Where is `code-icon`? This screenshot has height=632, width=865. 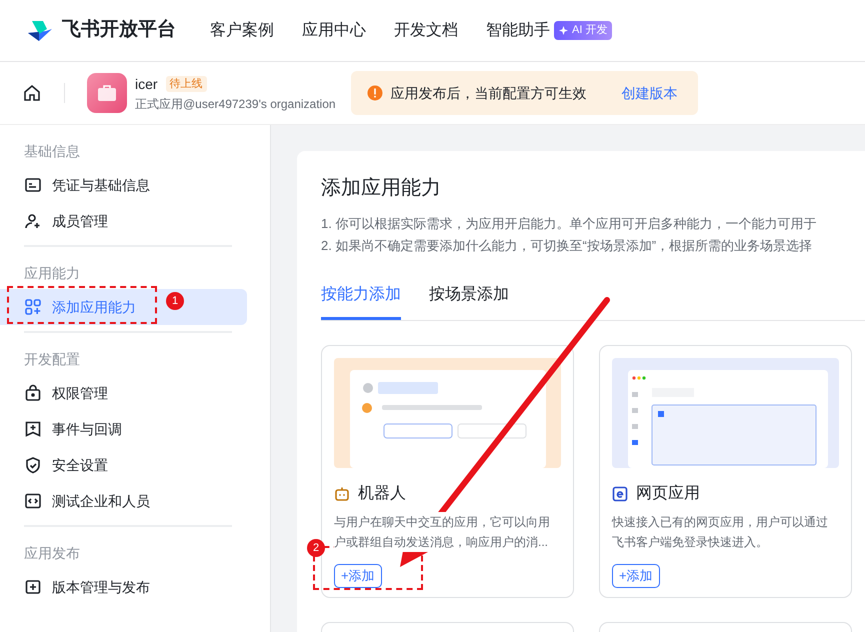 code-icon is located at coordinates (33, 501).